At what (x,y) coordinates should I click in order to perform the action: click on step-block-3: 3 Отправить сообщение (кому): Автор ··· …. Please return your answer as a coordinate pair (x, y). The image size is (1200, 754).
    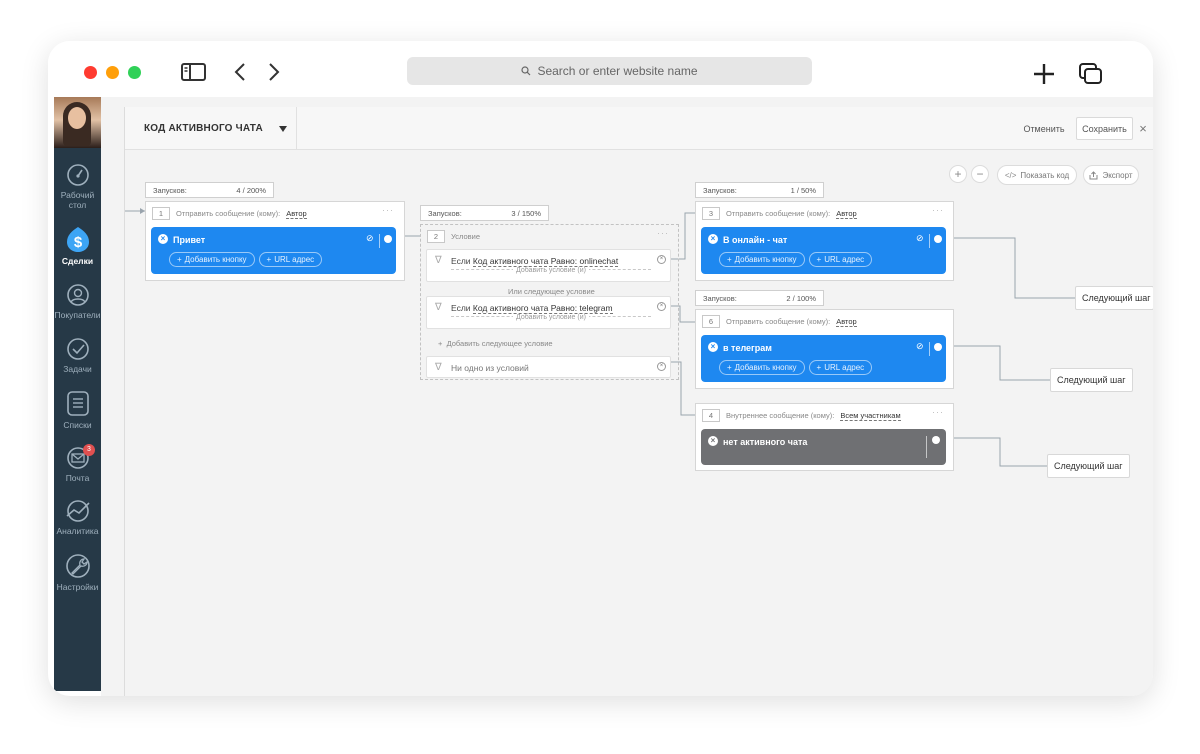
    Looking at the image, I should click on (824, 241).